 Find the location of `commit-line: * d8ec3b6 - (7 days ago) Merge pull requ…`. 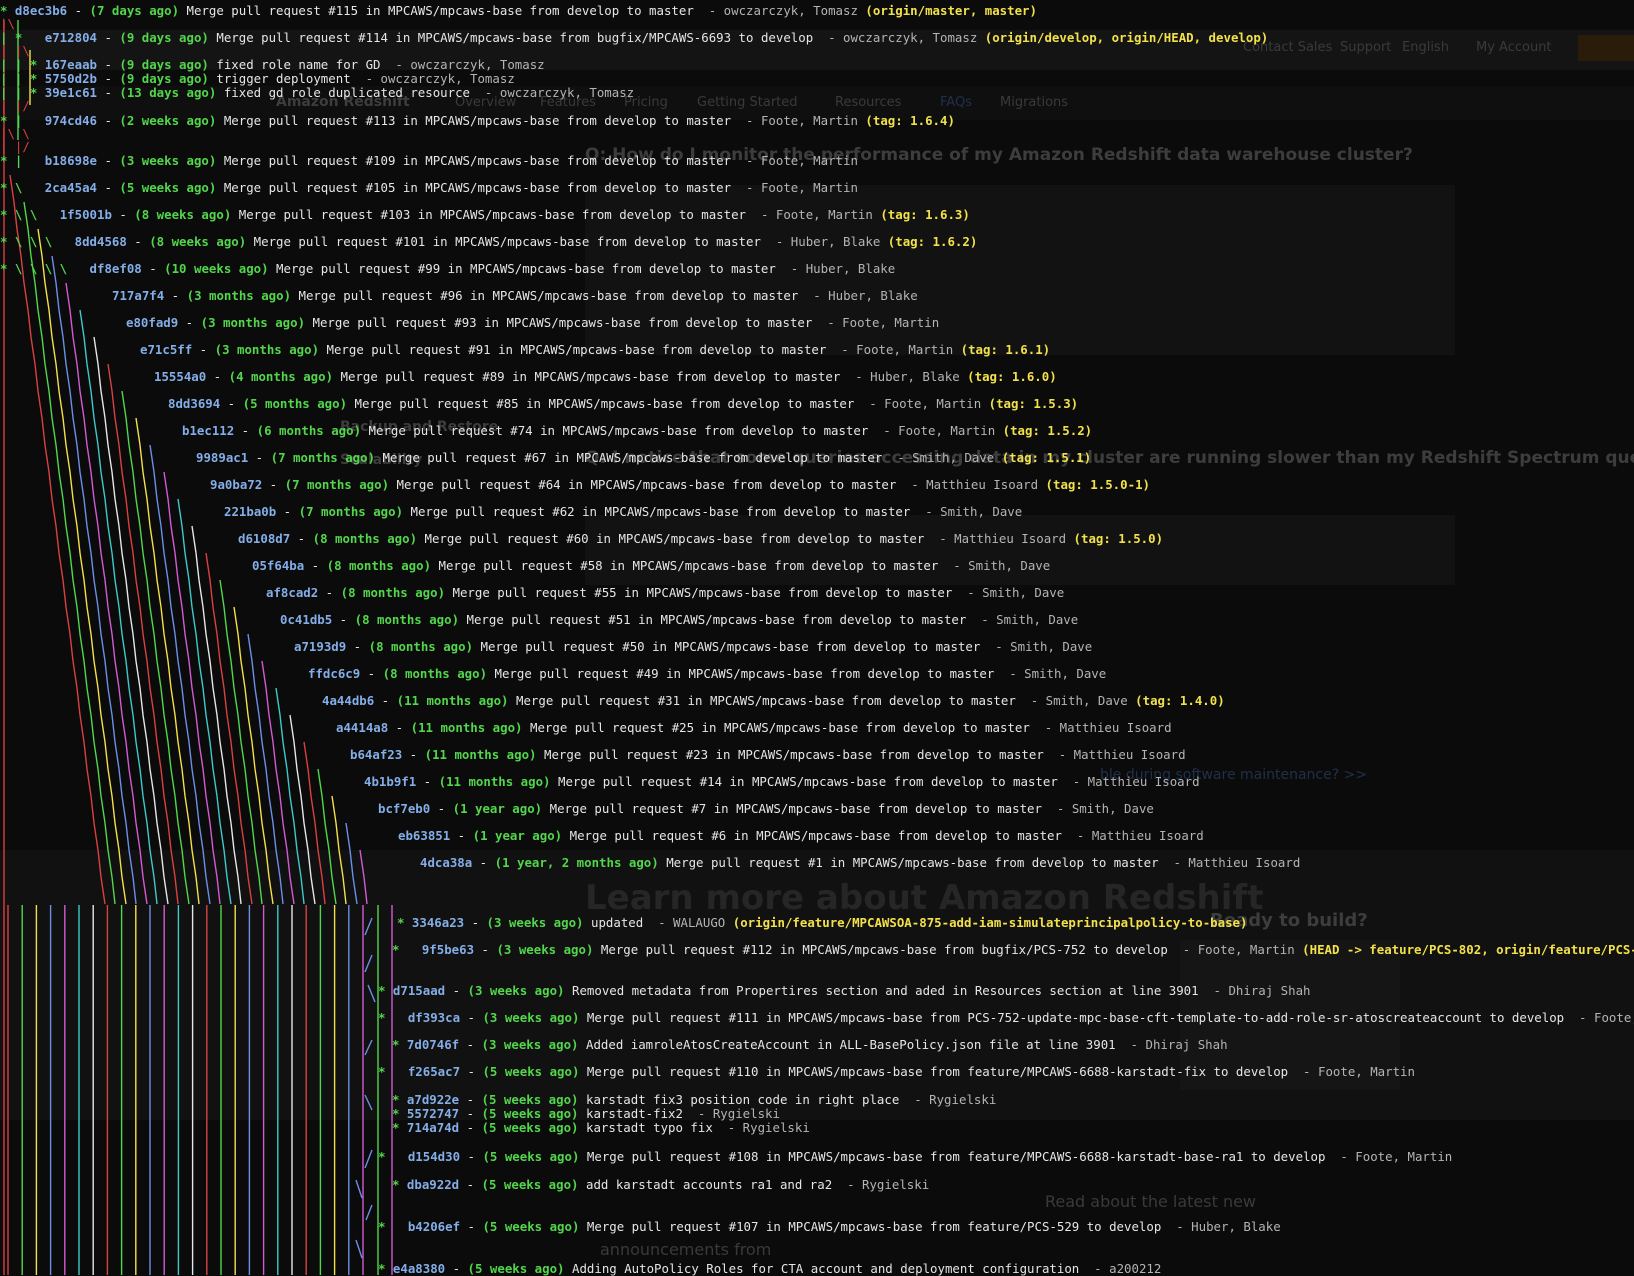

commit-line: * d8ec3b6 - (7 days ago) Merge pull requ… is located at coordinates (518, 10).